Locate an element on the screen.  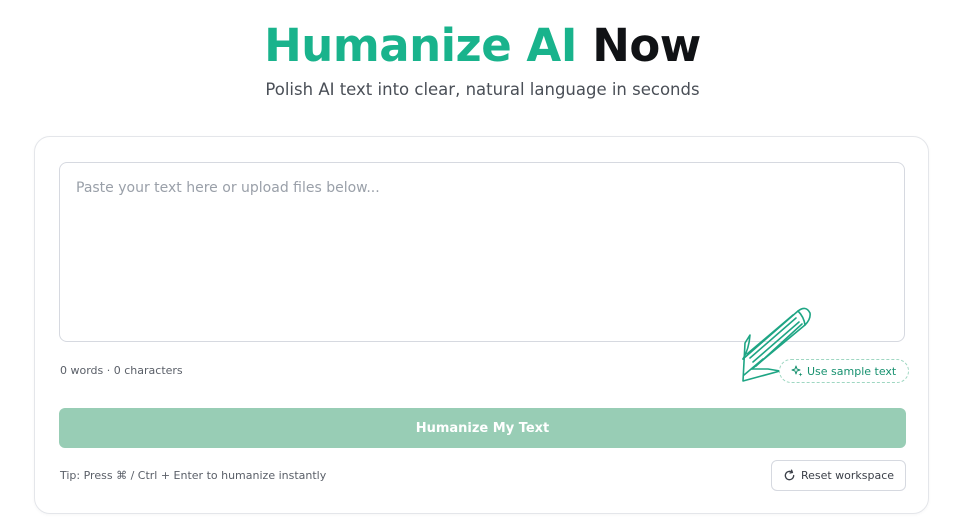
sparkles-icon is located at coordinates (797, 371).